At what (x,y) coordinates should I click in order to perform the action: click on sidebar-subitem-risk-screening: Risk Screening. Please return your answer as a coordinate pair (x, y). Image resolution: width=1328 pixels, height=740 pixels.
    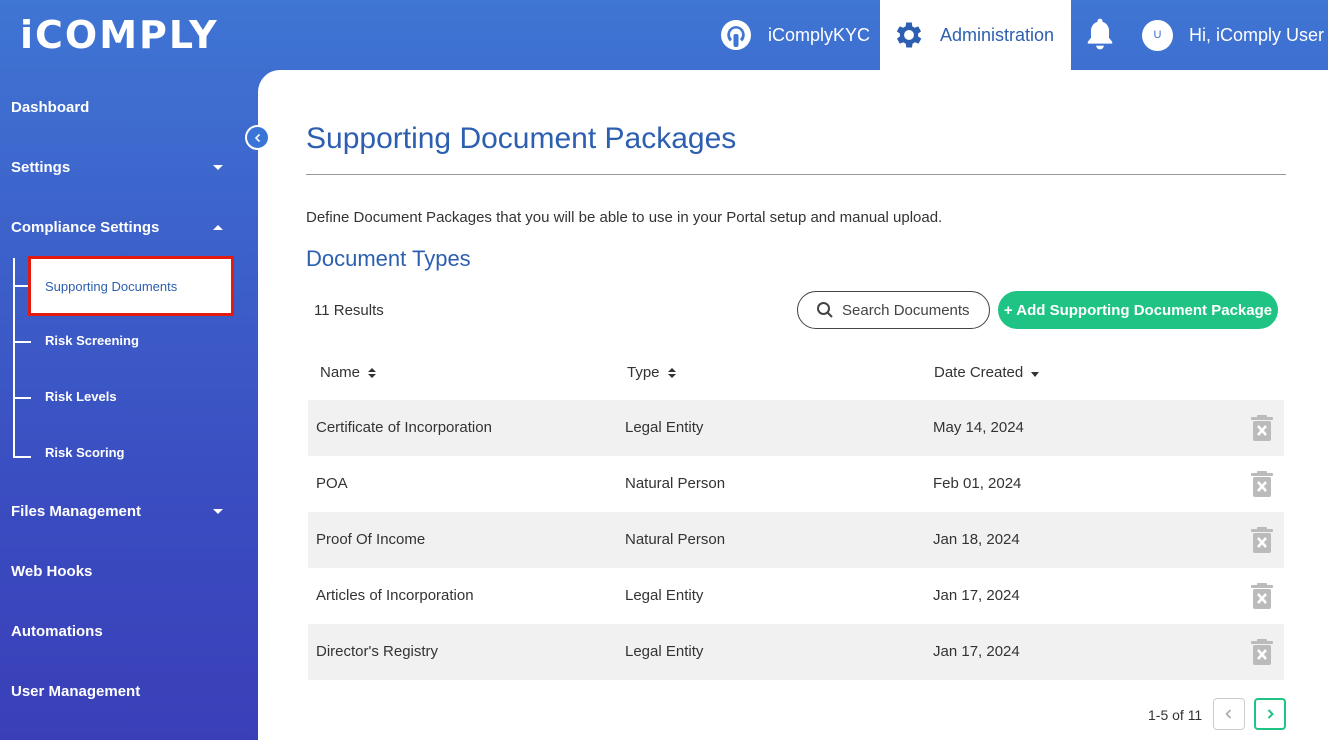
    Looking at the image, I should click on (92, 340).